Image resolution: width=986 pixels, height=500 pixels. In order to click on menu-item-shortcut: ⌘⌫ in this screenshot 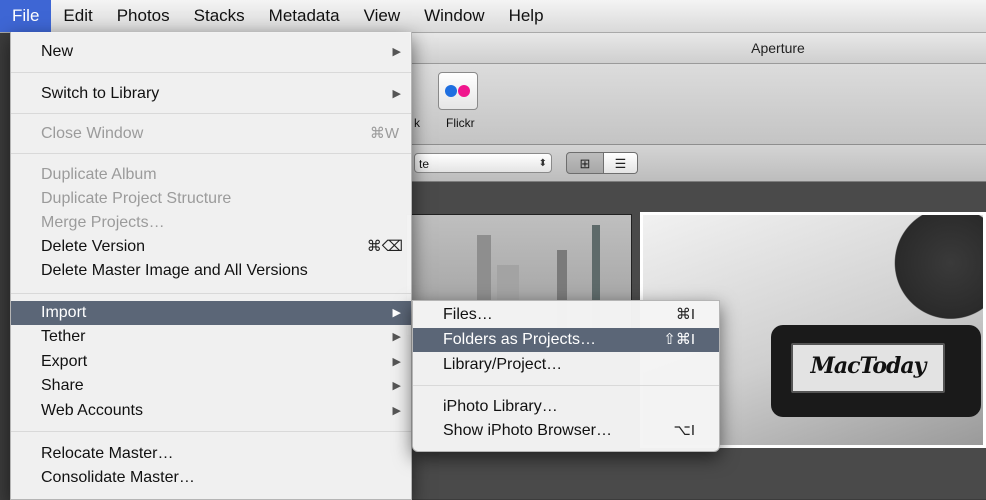, I will do `click(384, 246)`.